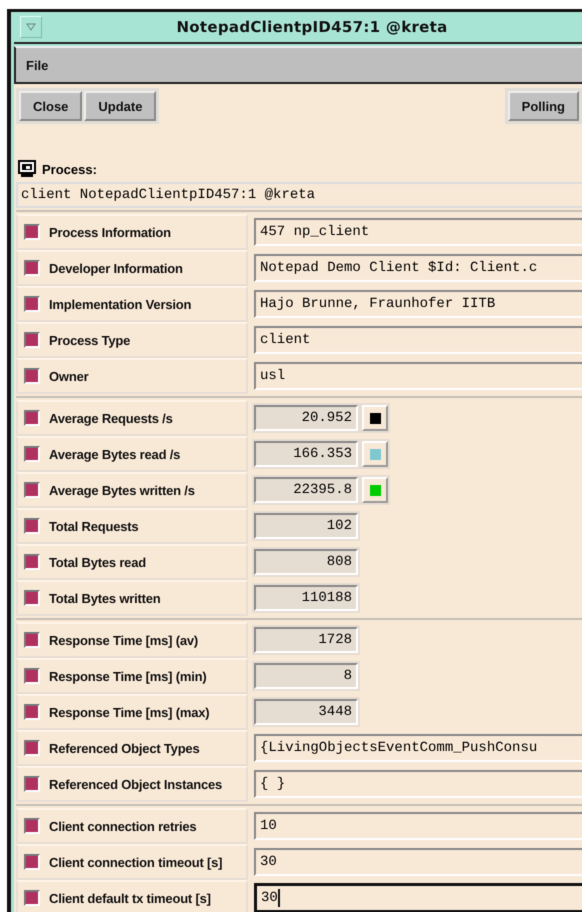 The image size is (582, 912). Describe the element at coordinates (97, 562) in the screenshot. I see `property-label: Total Bytes read` at that location.